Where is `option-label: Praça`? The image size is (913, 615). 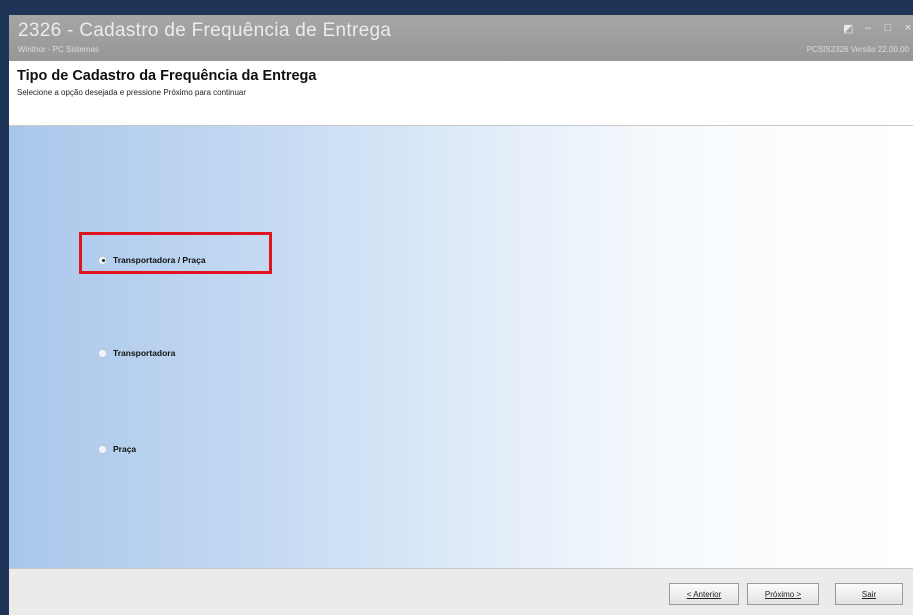
option-label: Praça is located at coordinates (125, 449).